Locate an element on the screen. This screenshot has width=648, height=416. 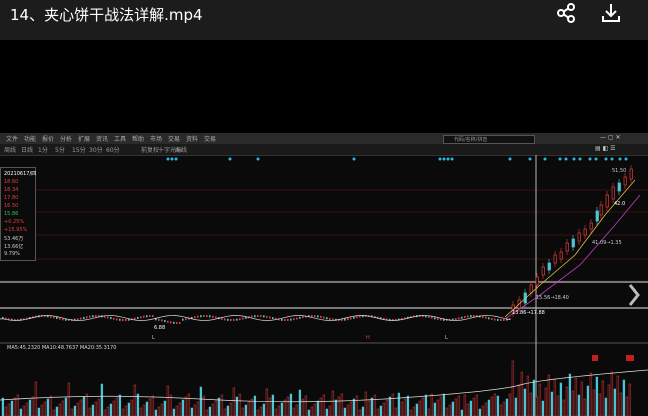
menu-item: 分析 is located at coordinates (66, 138).